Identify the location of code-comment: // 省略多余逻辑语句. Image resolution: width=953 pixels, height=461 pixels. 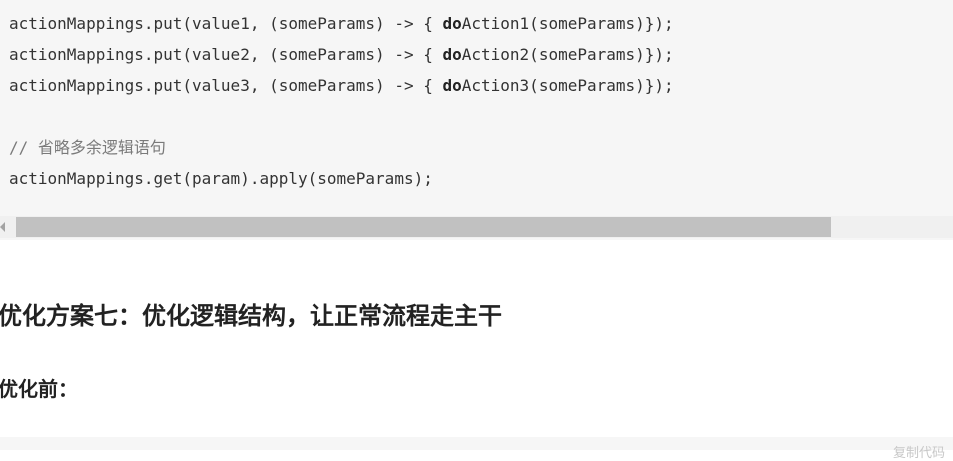
(87, 147).